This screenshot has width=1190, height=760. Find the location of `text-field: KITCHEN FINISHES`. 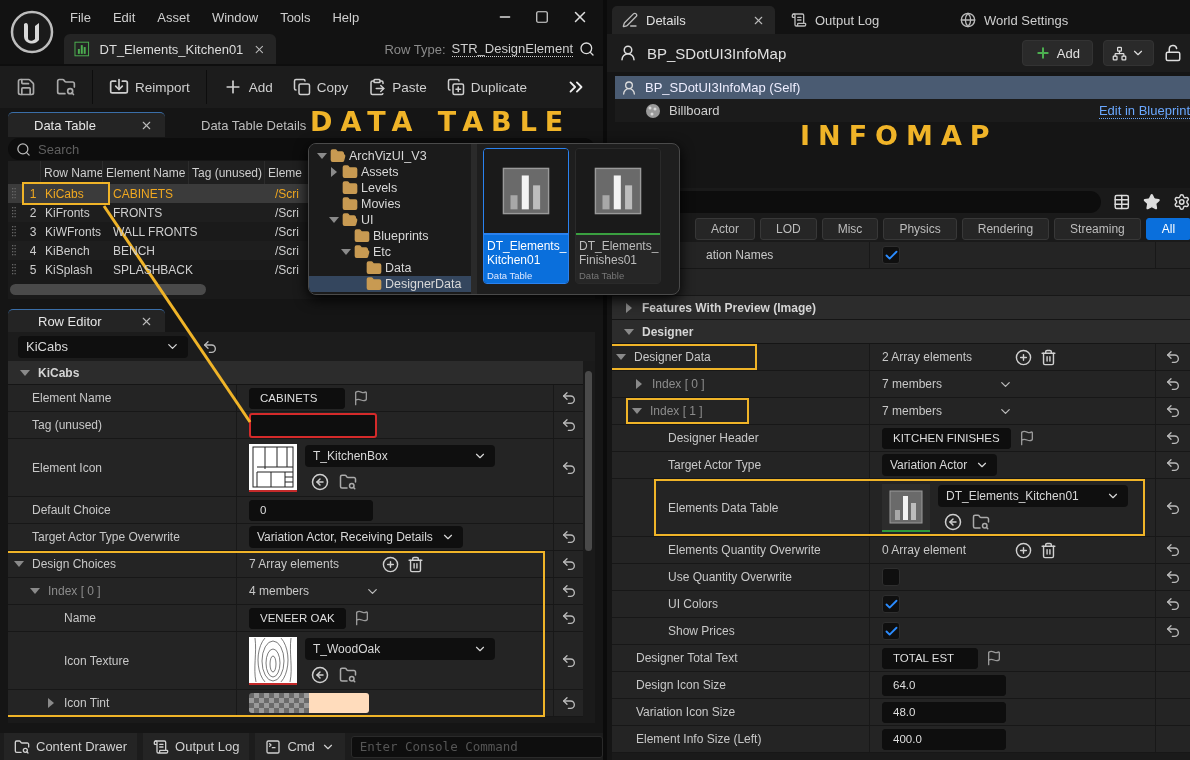

text-field: KITCHEN FINISHES is located at coordinates (946, 438).